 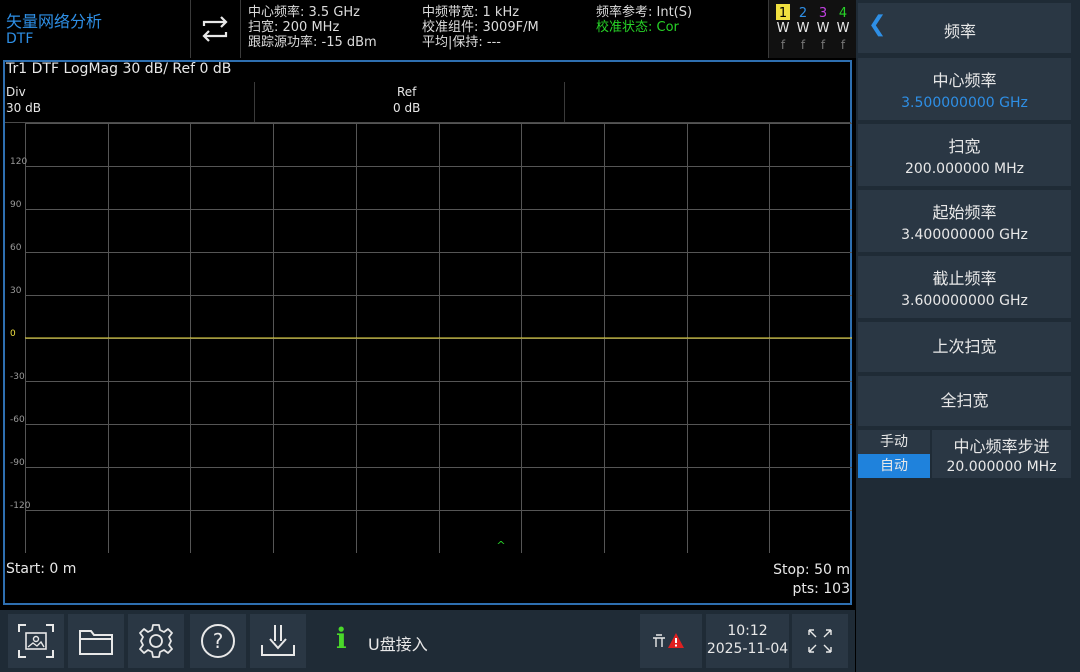 I want to click on y-tick-label: 120, so click(x=19, y=162).